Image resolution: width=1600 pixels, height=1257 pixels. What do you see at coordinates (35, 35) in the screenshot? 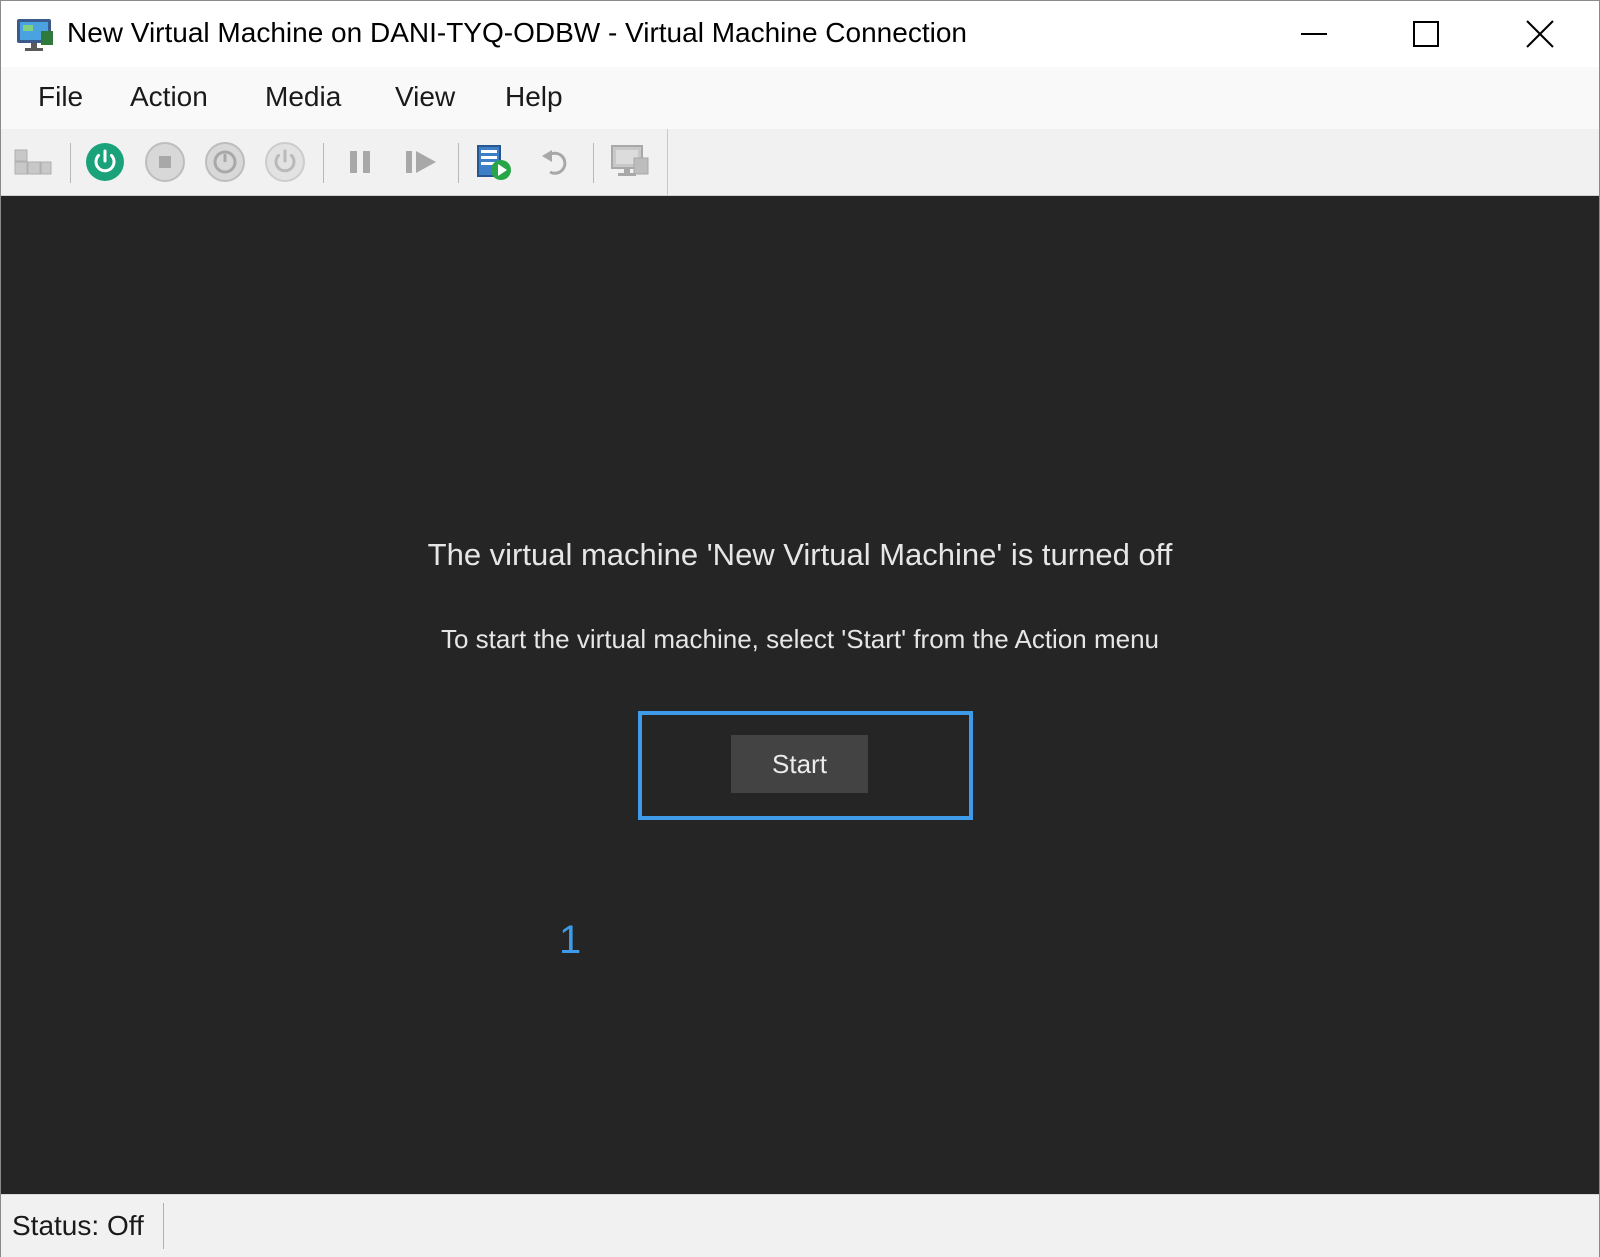
I see `vm-connection-icon` at bounding box center [35, 35].